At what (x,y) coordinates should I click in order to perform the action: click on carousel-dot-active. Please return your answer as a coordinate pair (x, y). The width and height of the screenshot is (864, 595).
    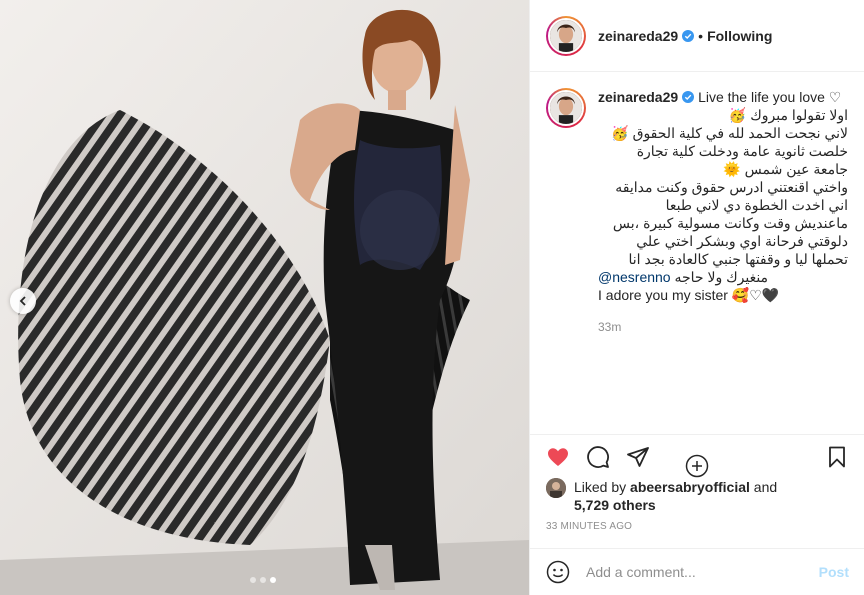
    Looking at the image, I should click on (273, 580).